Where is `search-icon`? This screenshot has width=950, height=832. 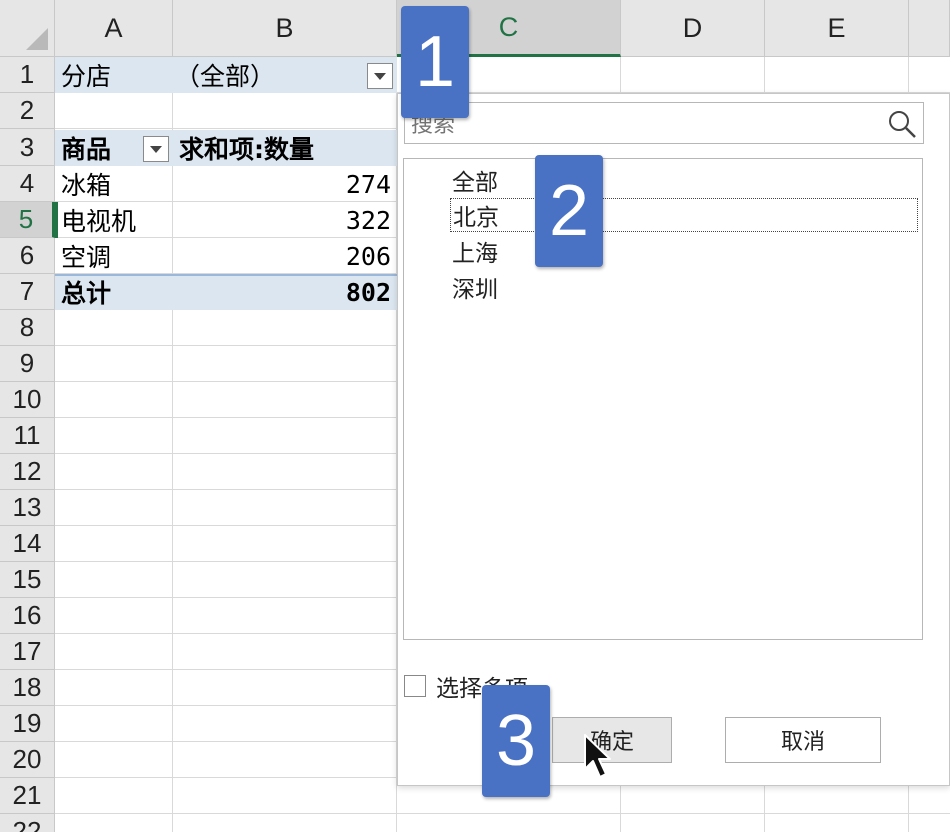
search-icon is located at coordinates (902, 124).